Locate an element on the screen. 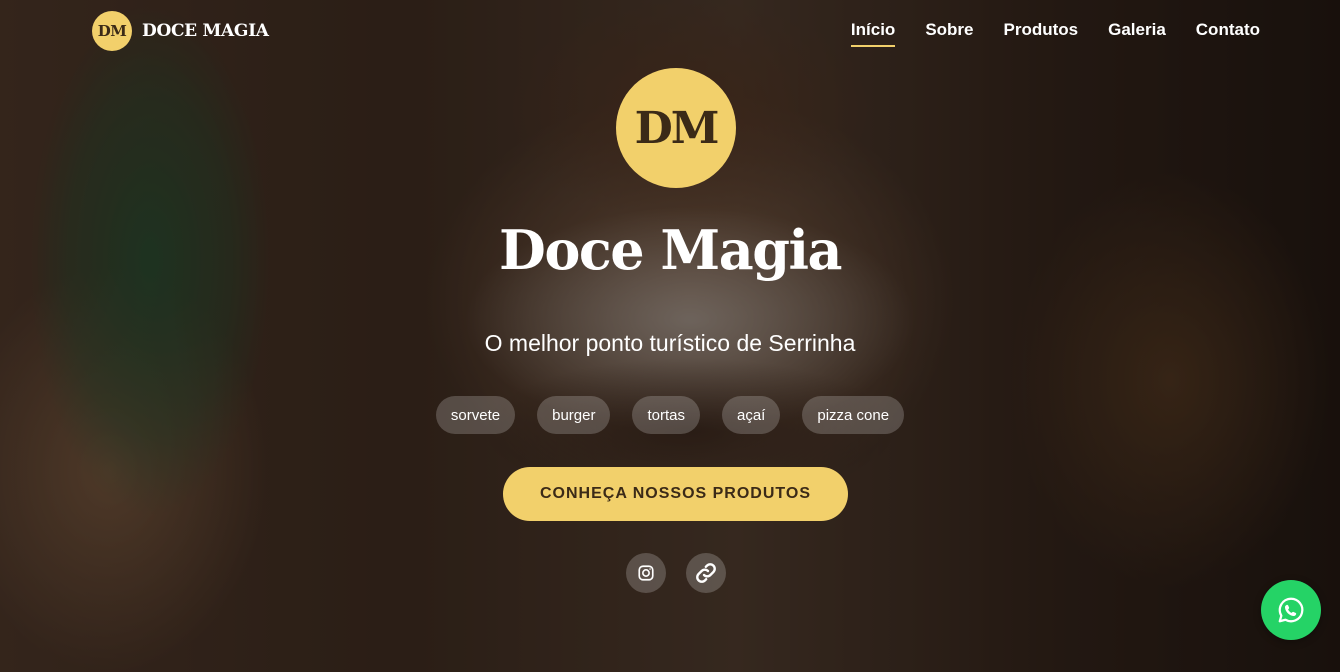 This screenshot has height=672, width=1340. nav-item-produtos: Produtos is located at coordinates (1041, 31).